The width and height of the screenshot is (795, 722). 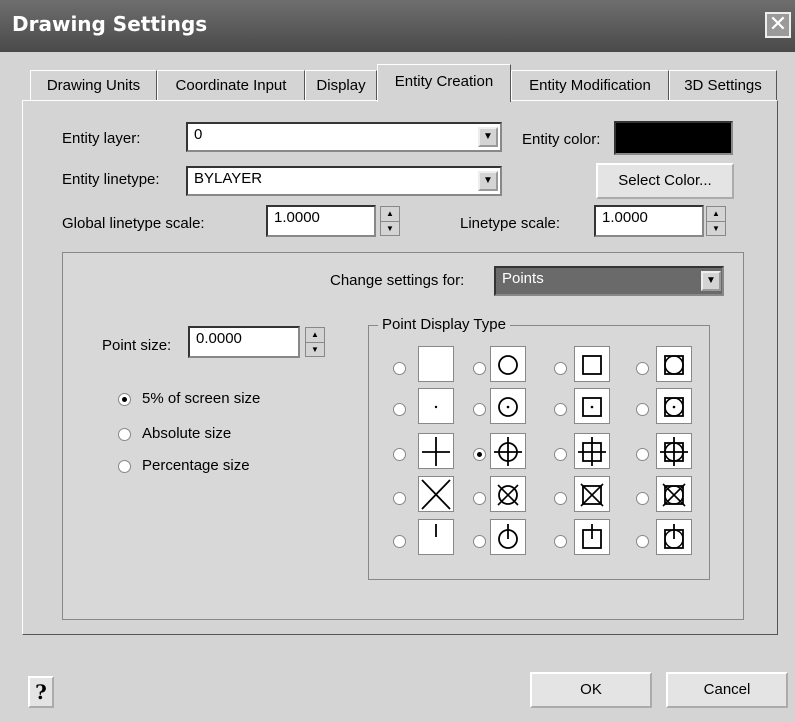 What do you see at coordinates (723, 85) in the screenshot?
I see `tab-3d-settings: 3D Settings` at bounding box center [723, 85].